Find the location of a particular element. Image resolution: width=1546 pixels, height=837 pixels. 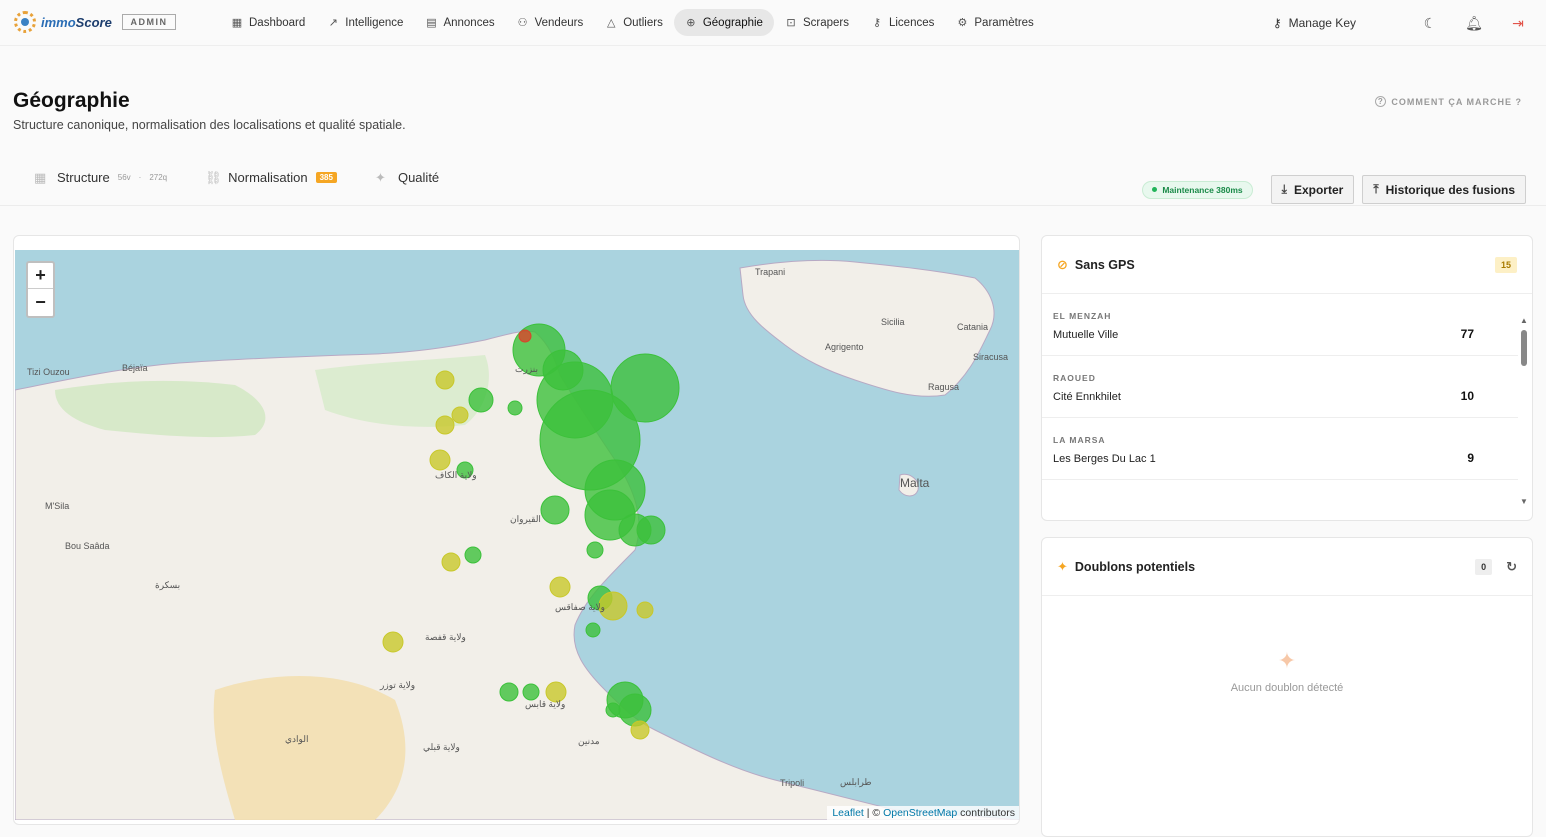

nav-vendeurs: ⚇ Vendeurs is located at coordinates (550, 22).